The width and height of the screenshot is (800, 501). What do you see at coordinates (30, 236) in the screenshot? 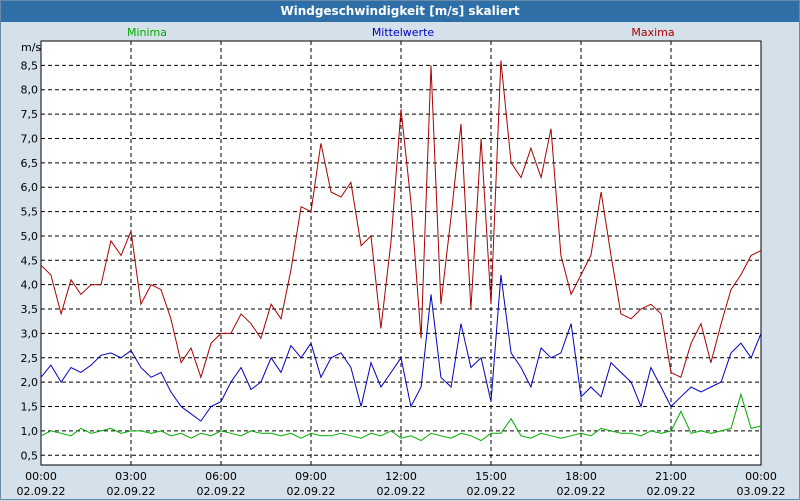
I see `y-tick-label: 5,0` at bounding box center [30, 236].